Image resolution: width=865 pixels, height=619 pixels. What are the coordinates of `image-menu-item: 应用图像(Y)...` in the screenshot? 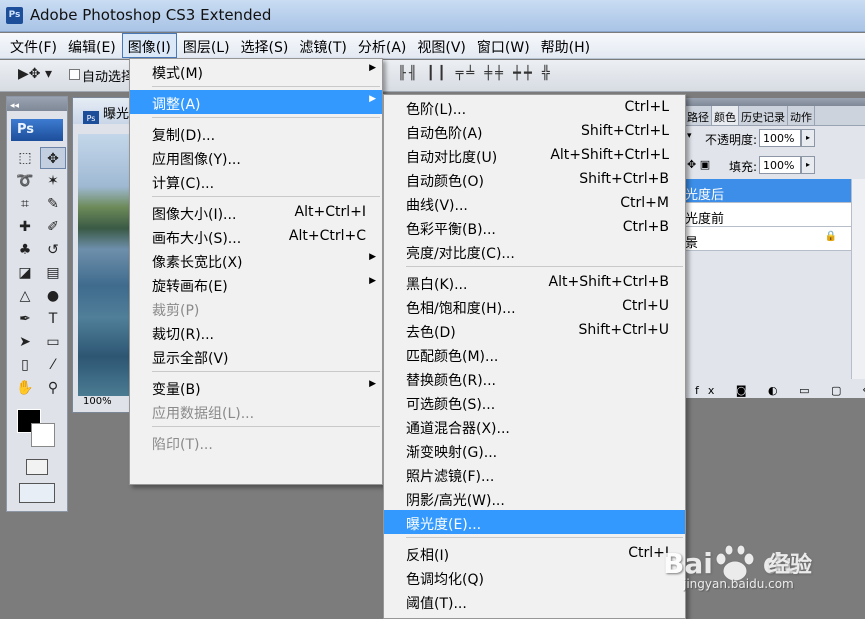 It's located at (256, 157).